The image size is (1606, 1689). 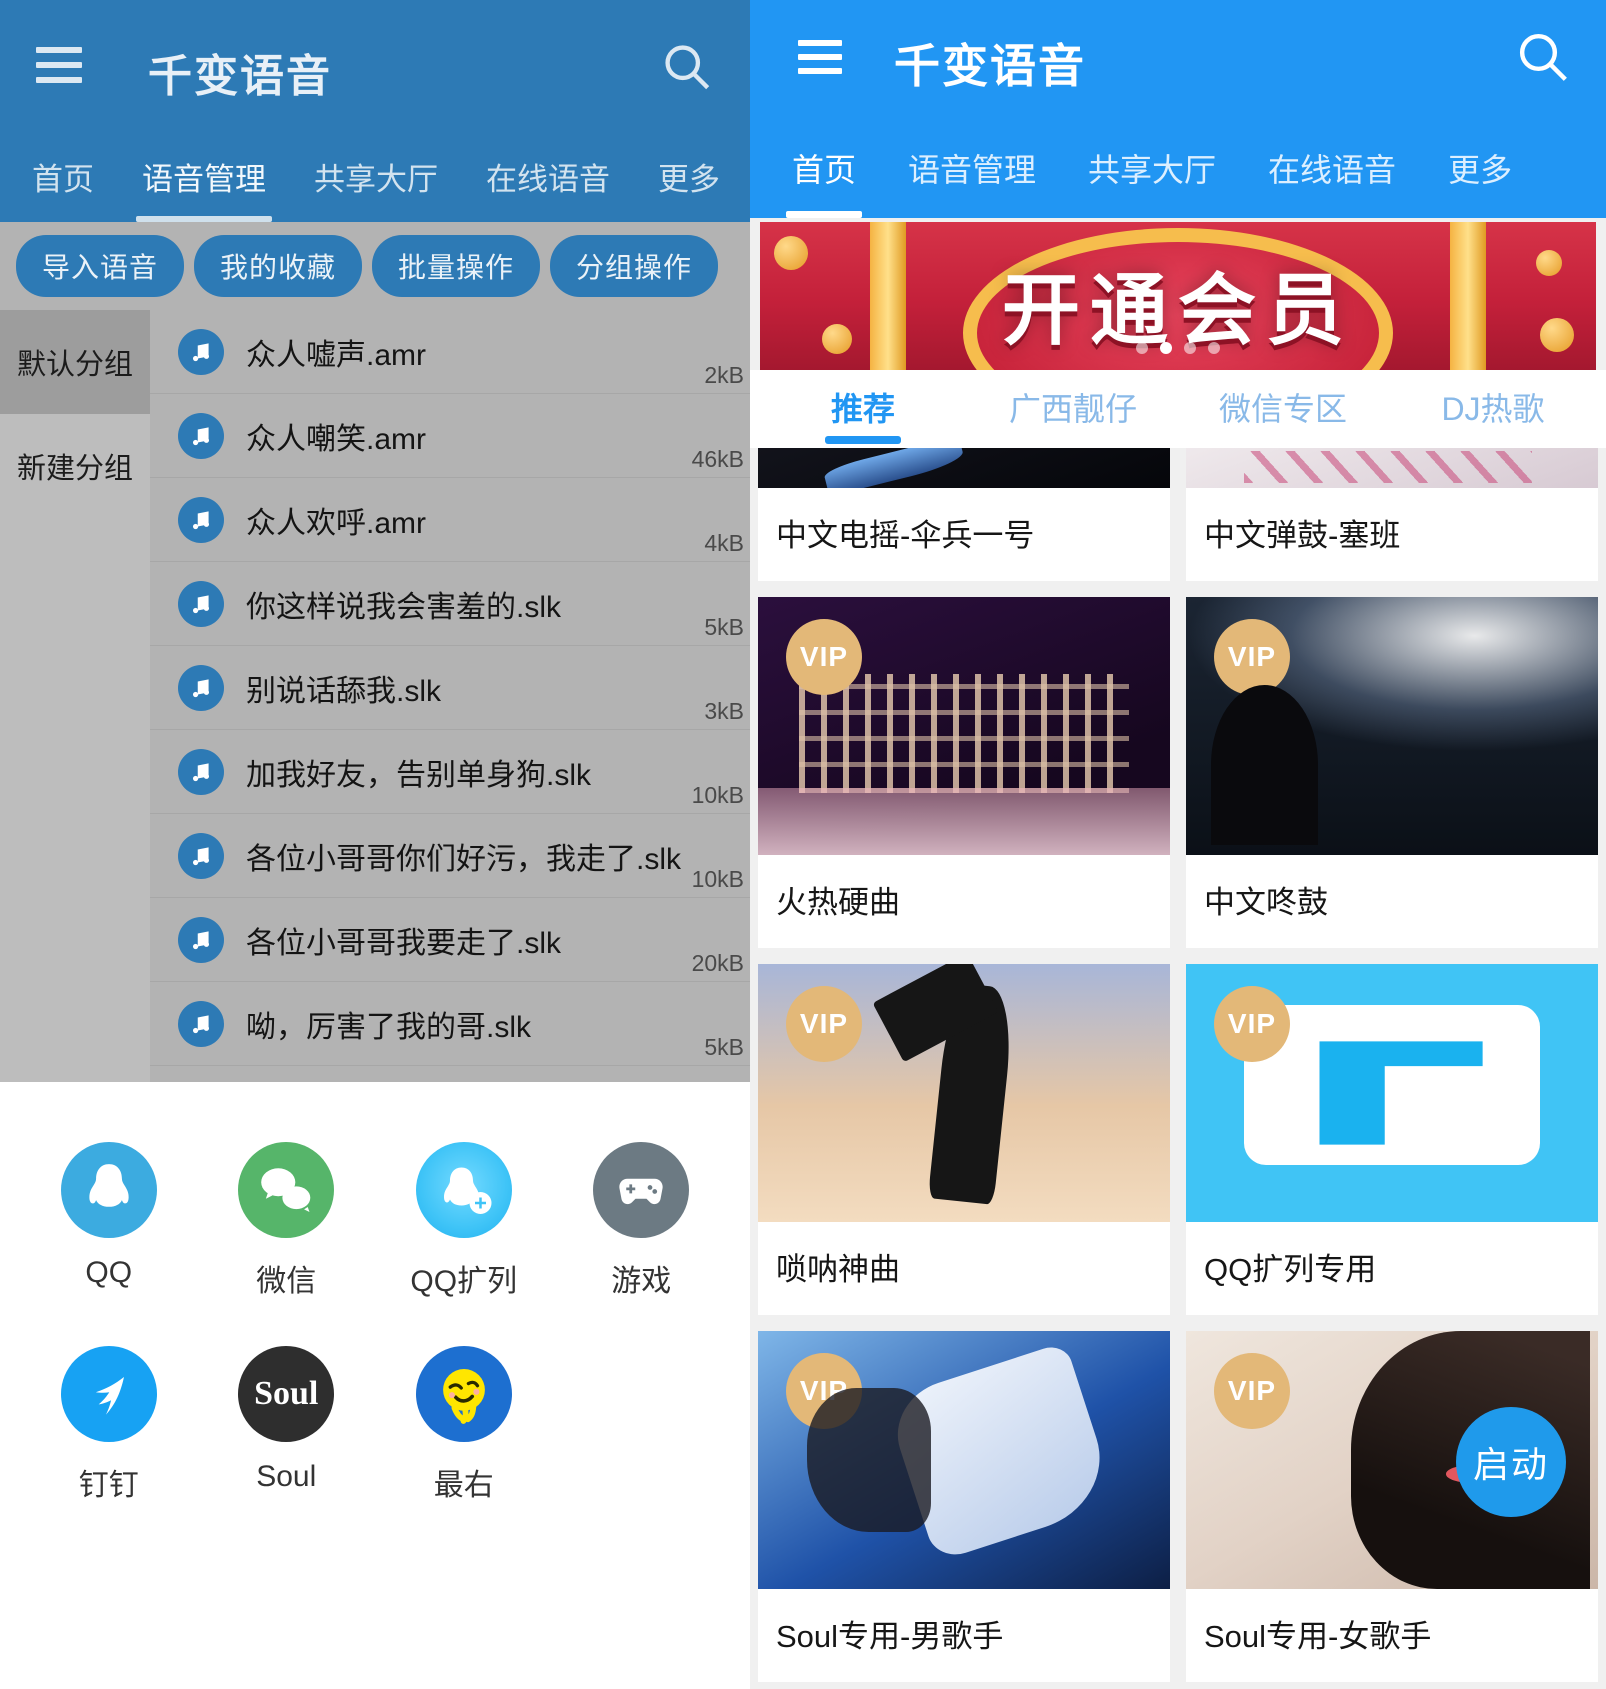 I want to click on file-name: 众人欢呼.amr, so click(x=336, y=523).